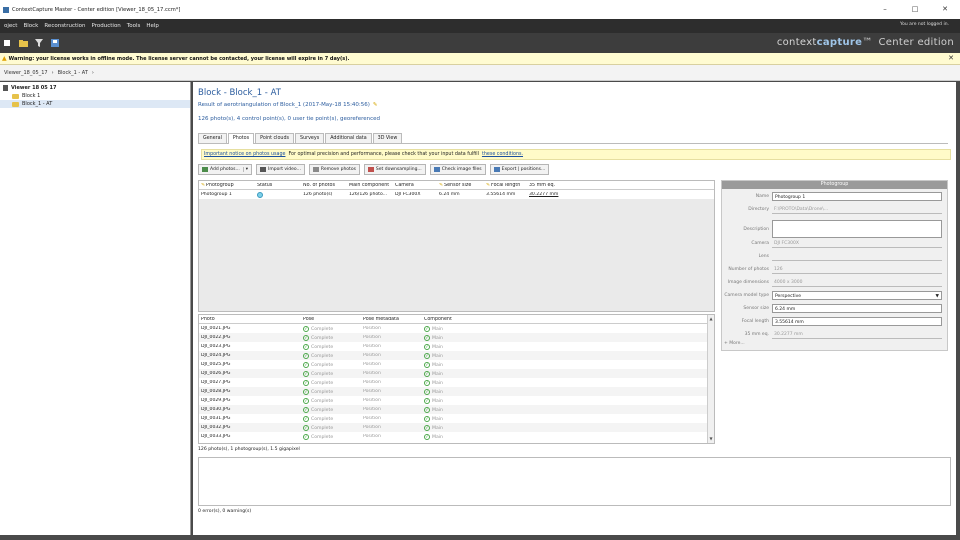 The image size is (960, 540). Describe the element at coordinates (134, 26) in the screenshot. I see `menu-tools: Tools` at that location.